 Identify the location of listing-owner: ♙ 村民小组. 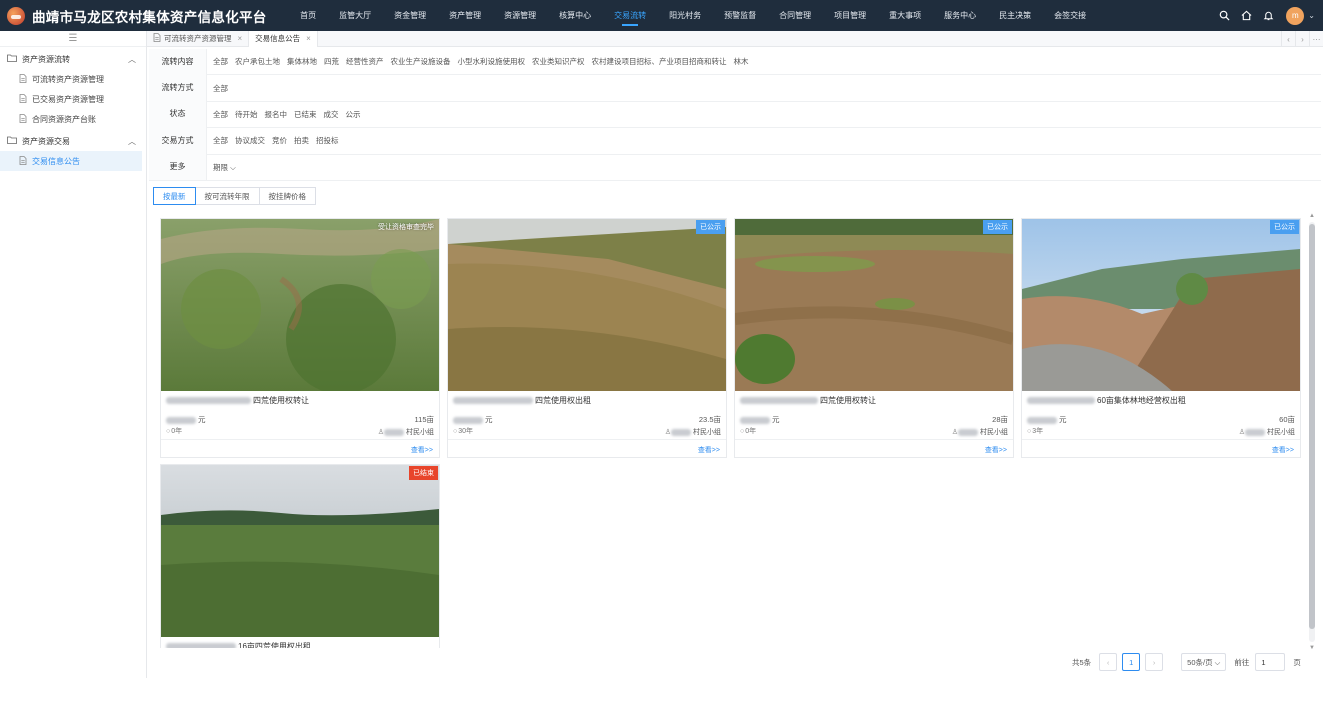
(693, 432).